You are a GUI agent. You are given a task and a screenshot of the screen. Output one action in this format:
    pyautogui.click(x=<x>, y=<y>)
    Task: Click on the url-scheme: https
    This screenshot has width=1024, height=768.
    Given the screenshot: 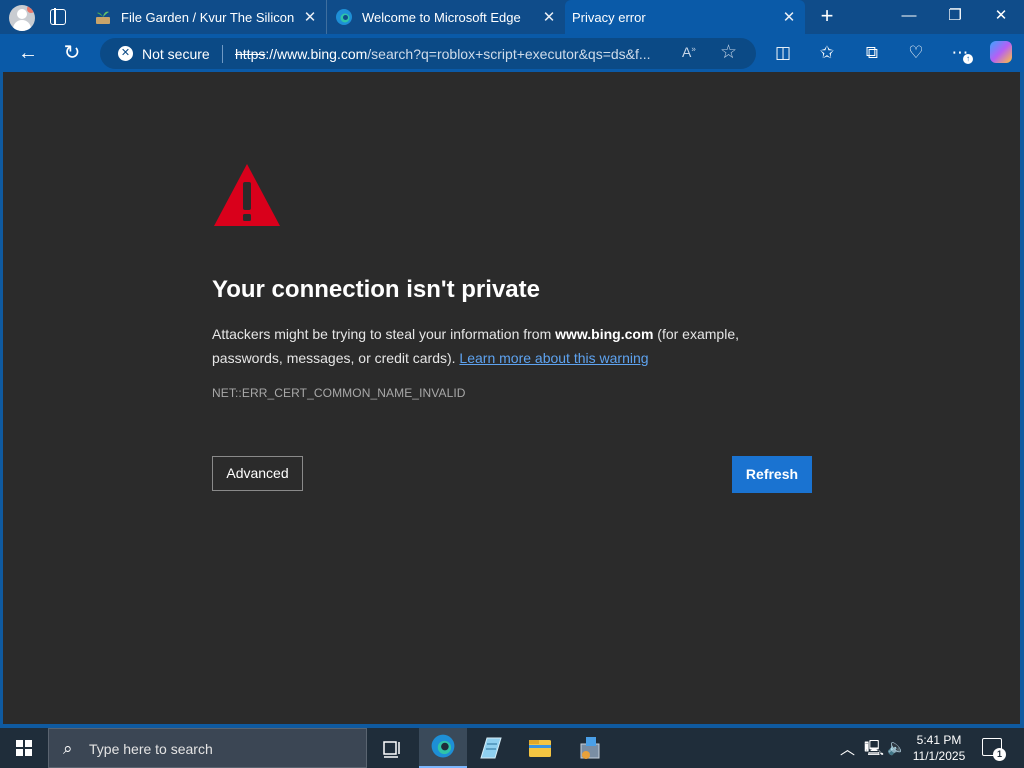 What is the action you would take?
    pyautogui.click(x=250, y=54)
    